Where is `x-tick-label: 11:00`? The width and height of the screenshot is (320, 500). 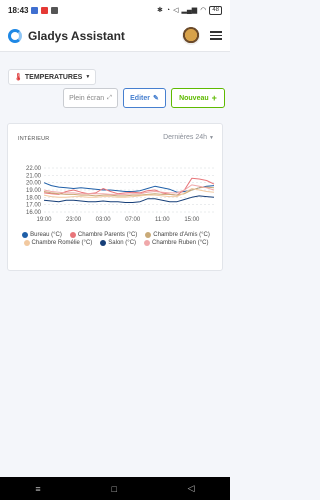
x-tick-label: 11:00 is located at coordinates (162, 220).